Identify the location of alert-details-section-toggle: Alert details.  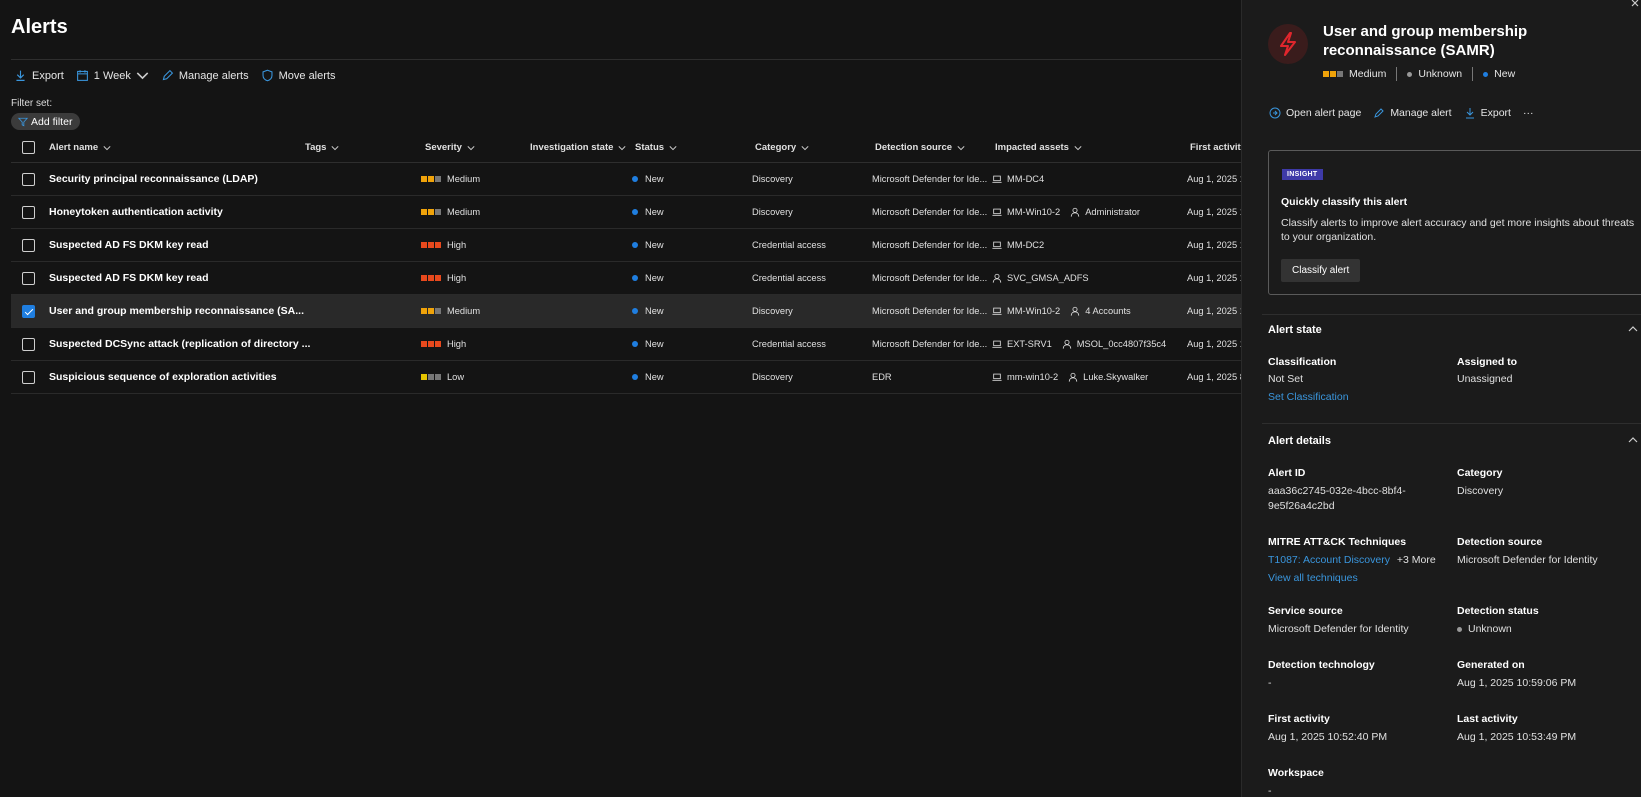
(1453, 441).